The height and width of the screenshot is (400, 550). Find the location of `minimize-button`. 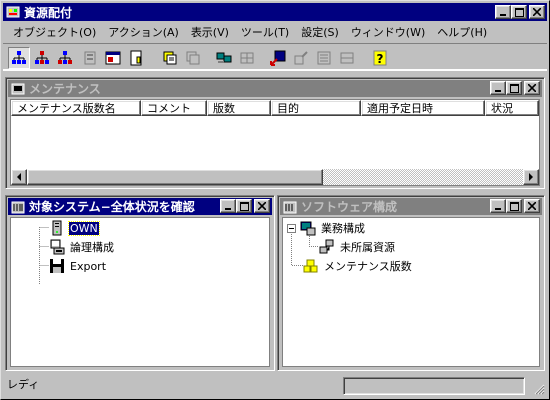

minimize-button is located at coordinates (503, 12).